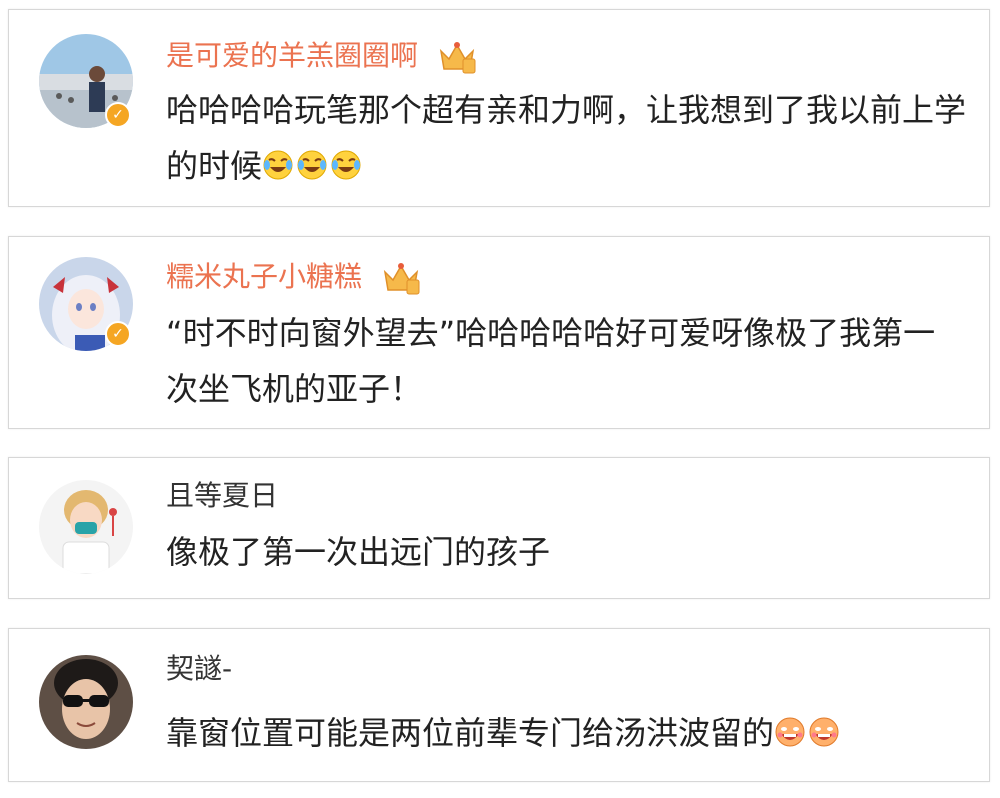 The height and width of the screenshot is (798, 1000). Describe the element at coordinates (293, 277) in the screenshot. I see `username: 糯米丸子小糖糕` at that location.